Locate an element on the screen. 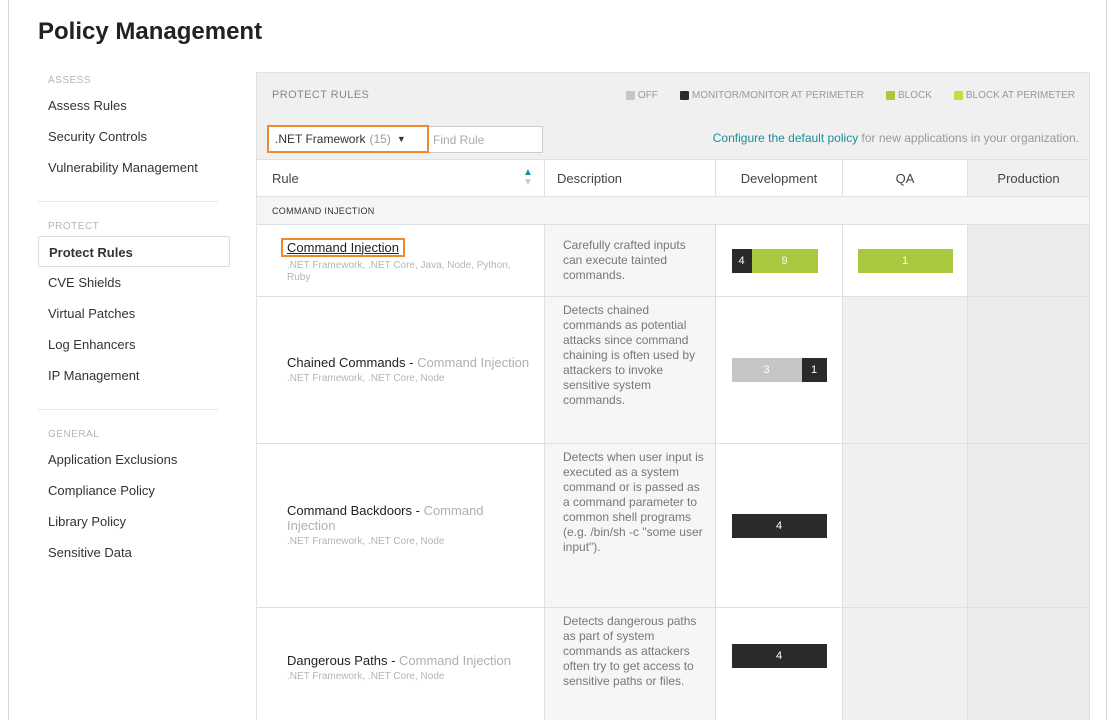 The height and width of the screenshot is (720, 1115). development-cell: 4 9 is located at coordinates (779, 260).